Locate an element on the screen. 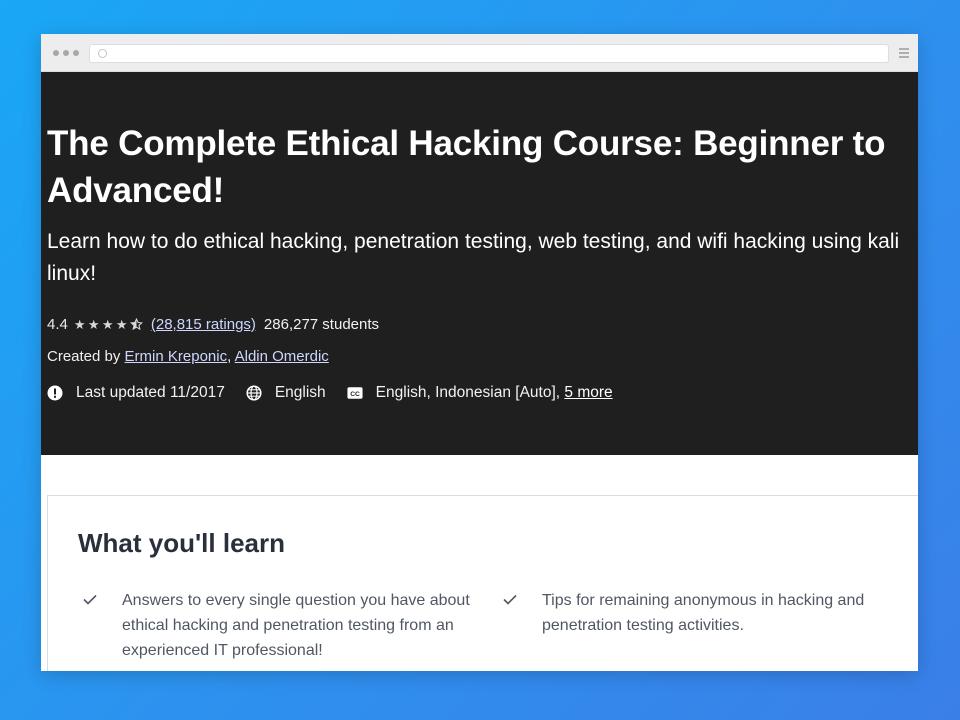  star-rating: ★ ★ ★ ★ is located at coordinates (108, 324).